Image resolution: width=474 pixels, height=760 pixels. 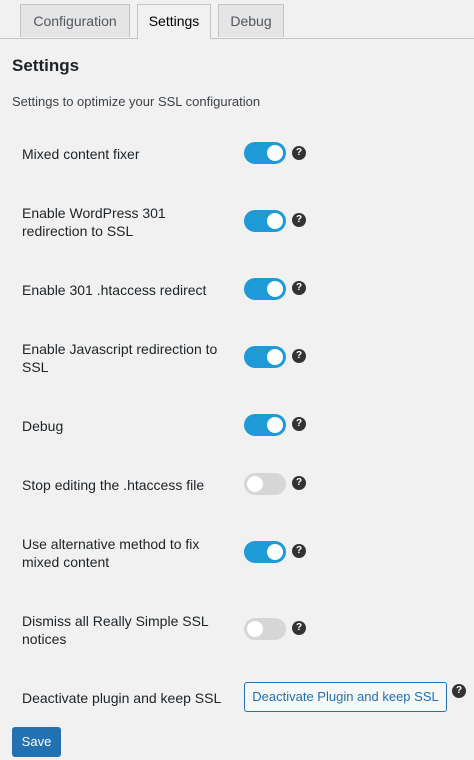 I want to click on toggle-dismiss-notices, so click(x=265, y=629).